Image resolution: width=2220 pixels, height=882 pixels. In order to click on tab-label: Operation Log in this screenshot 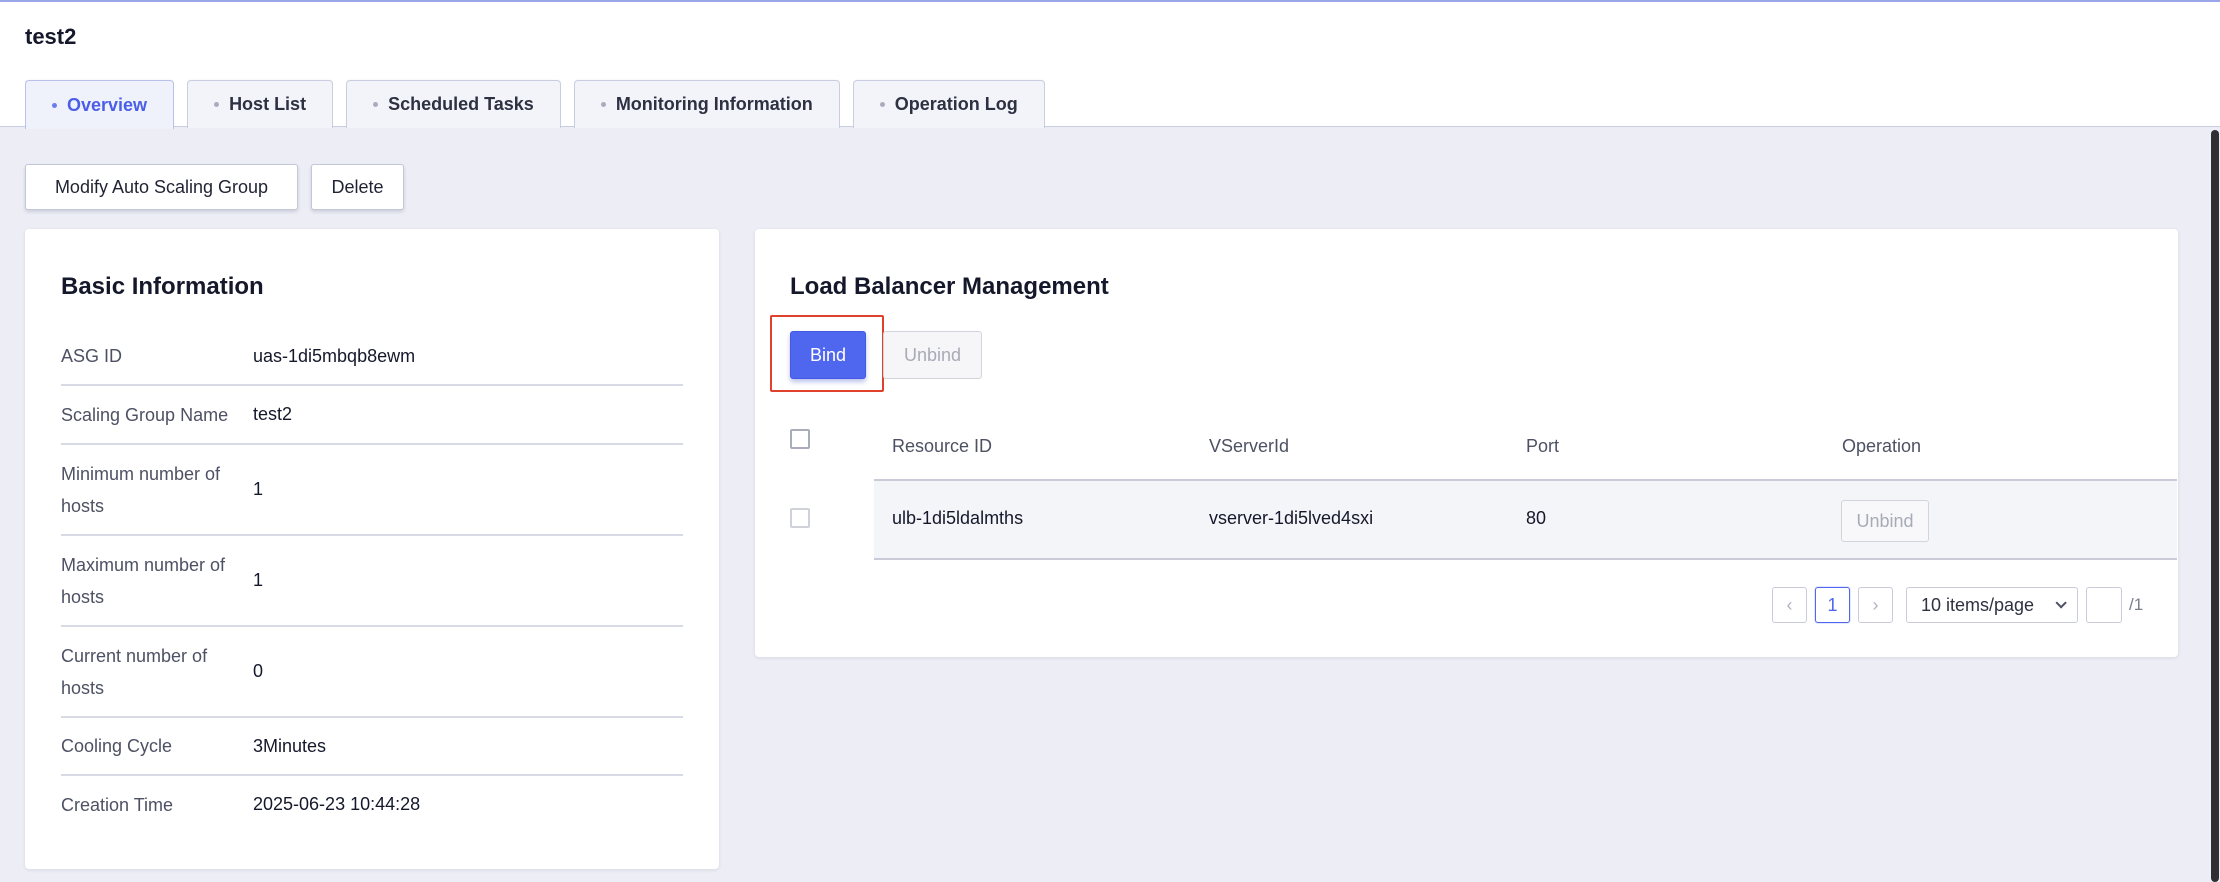, I will do `click(956, 104)`.